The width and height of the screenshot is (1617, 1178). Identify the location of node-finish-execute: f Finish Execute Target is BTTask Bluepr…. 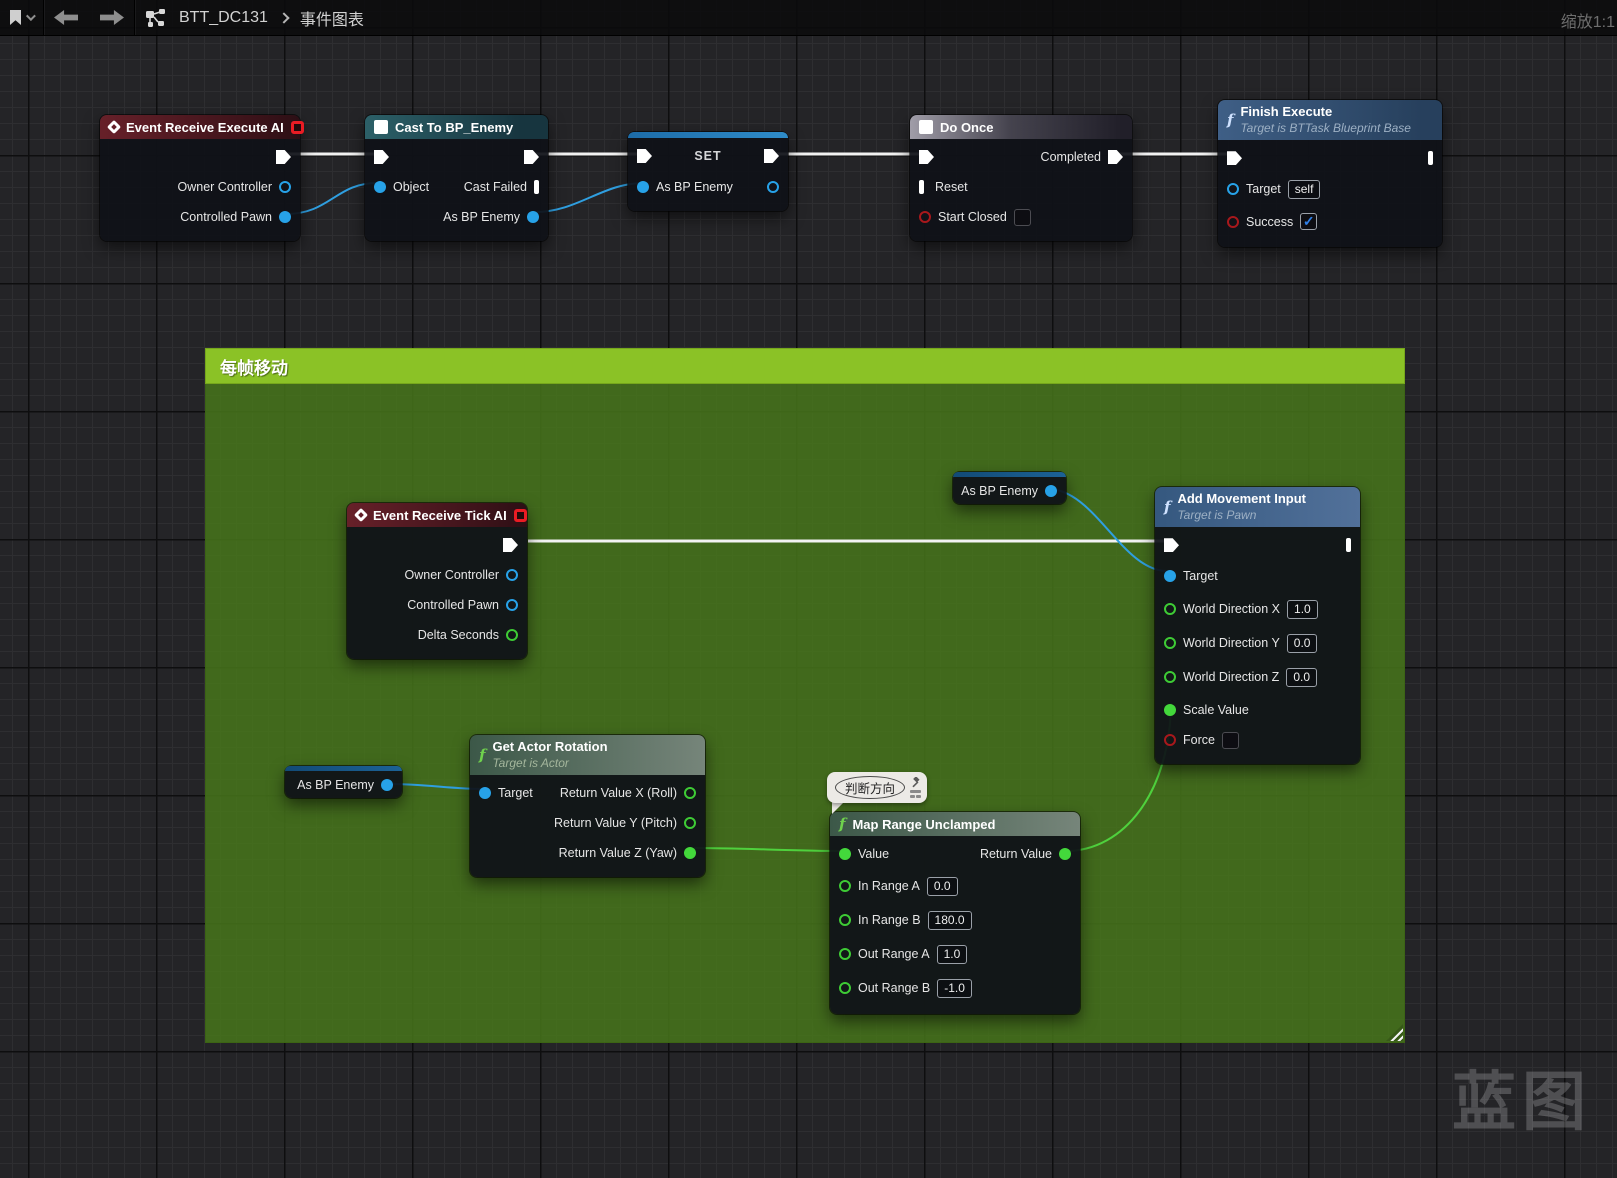
(1330, 174).